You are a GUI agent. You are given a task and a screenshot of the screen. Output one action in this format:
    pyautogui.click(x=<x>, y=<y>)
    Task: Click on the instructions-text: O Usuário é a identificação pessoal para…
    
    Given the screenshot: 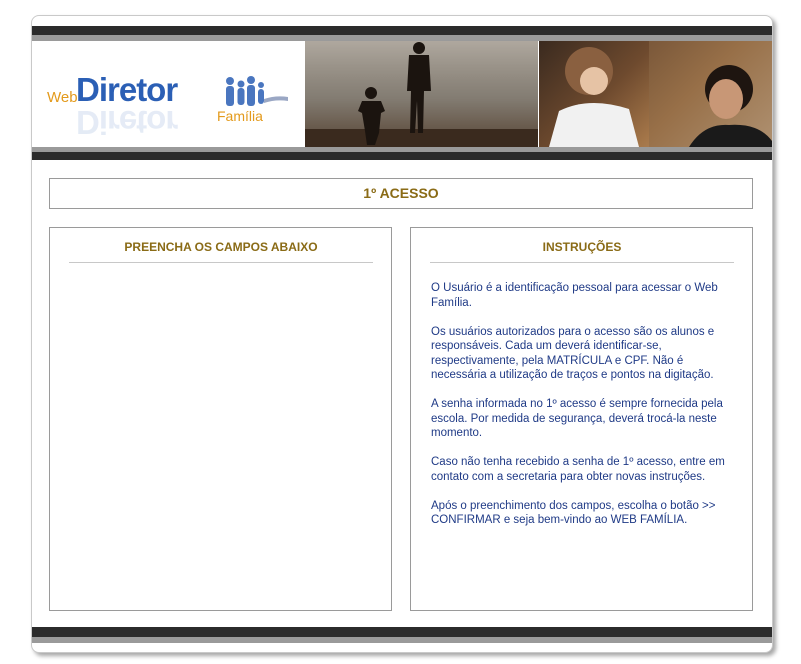 What is the action you would take?
    pyautogui.click(x=583, y=411)
    